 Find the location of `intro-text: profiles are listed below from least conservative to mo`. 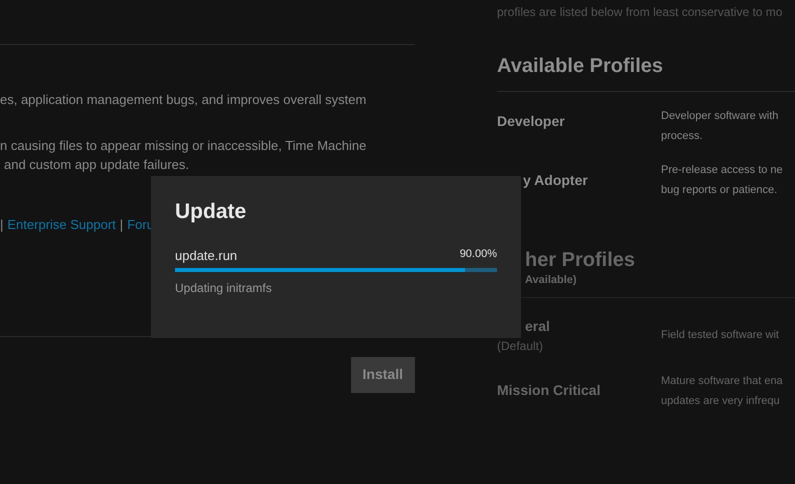

intro-text: profiles are listed below from least conservative to mo is located at coordinates (640, 12).